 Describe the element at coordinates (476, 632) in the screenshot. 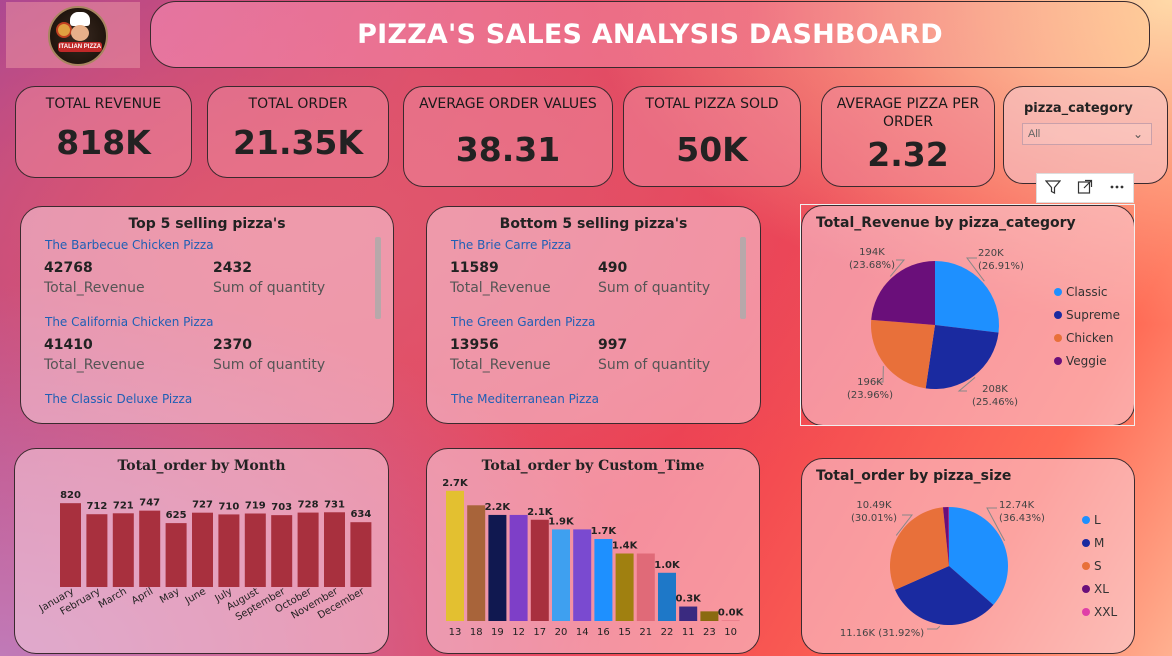

I see `x-tick-label: 18` at that location.